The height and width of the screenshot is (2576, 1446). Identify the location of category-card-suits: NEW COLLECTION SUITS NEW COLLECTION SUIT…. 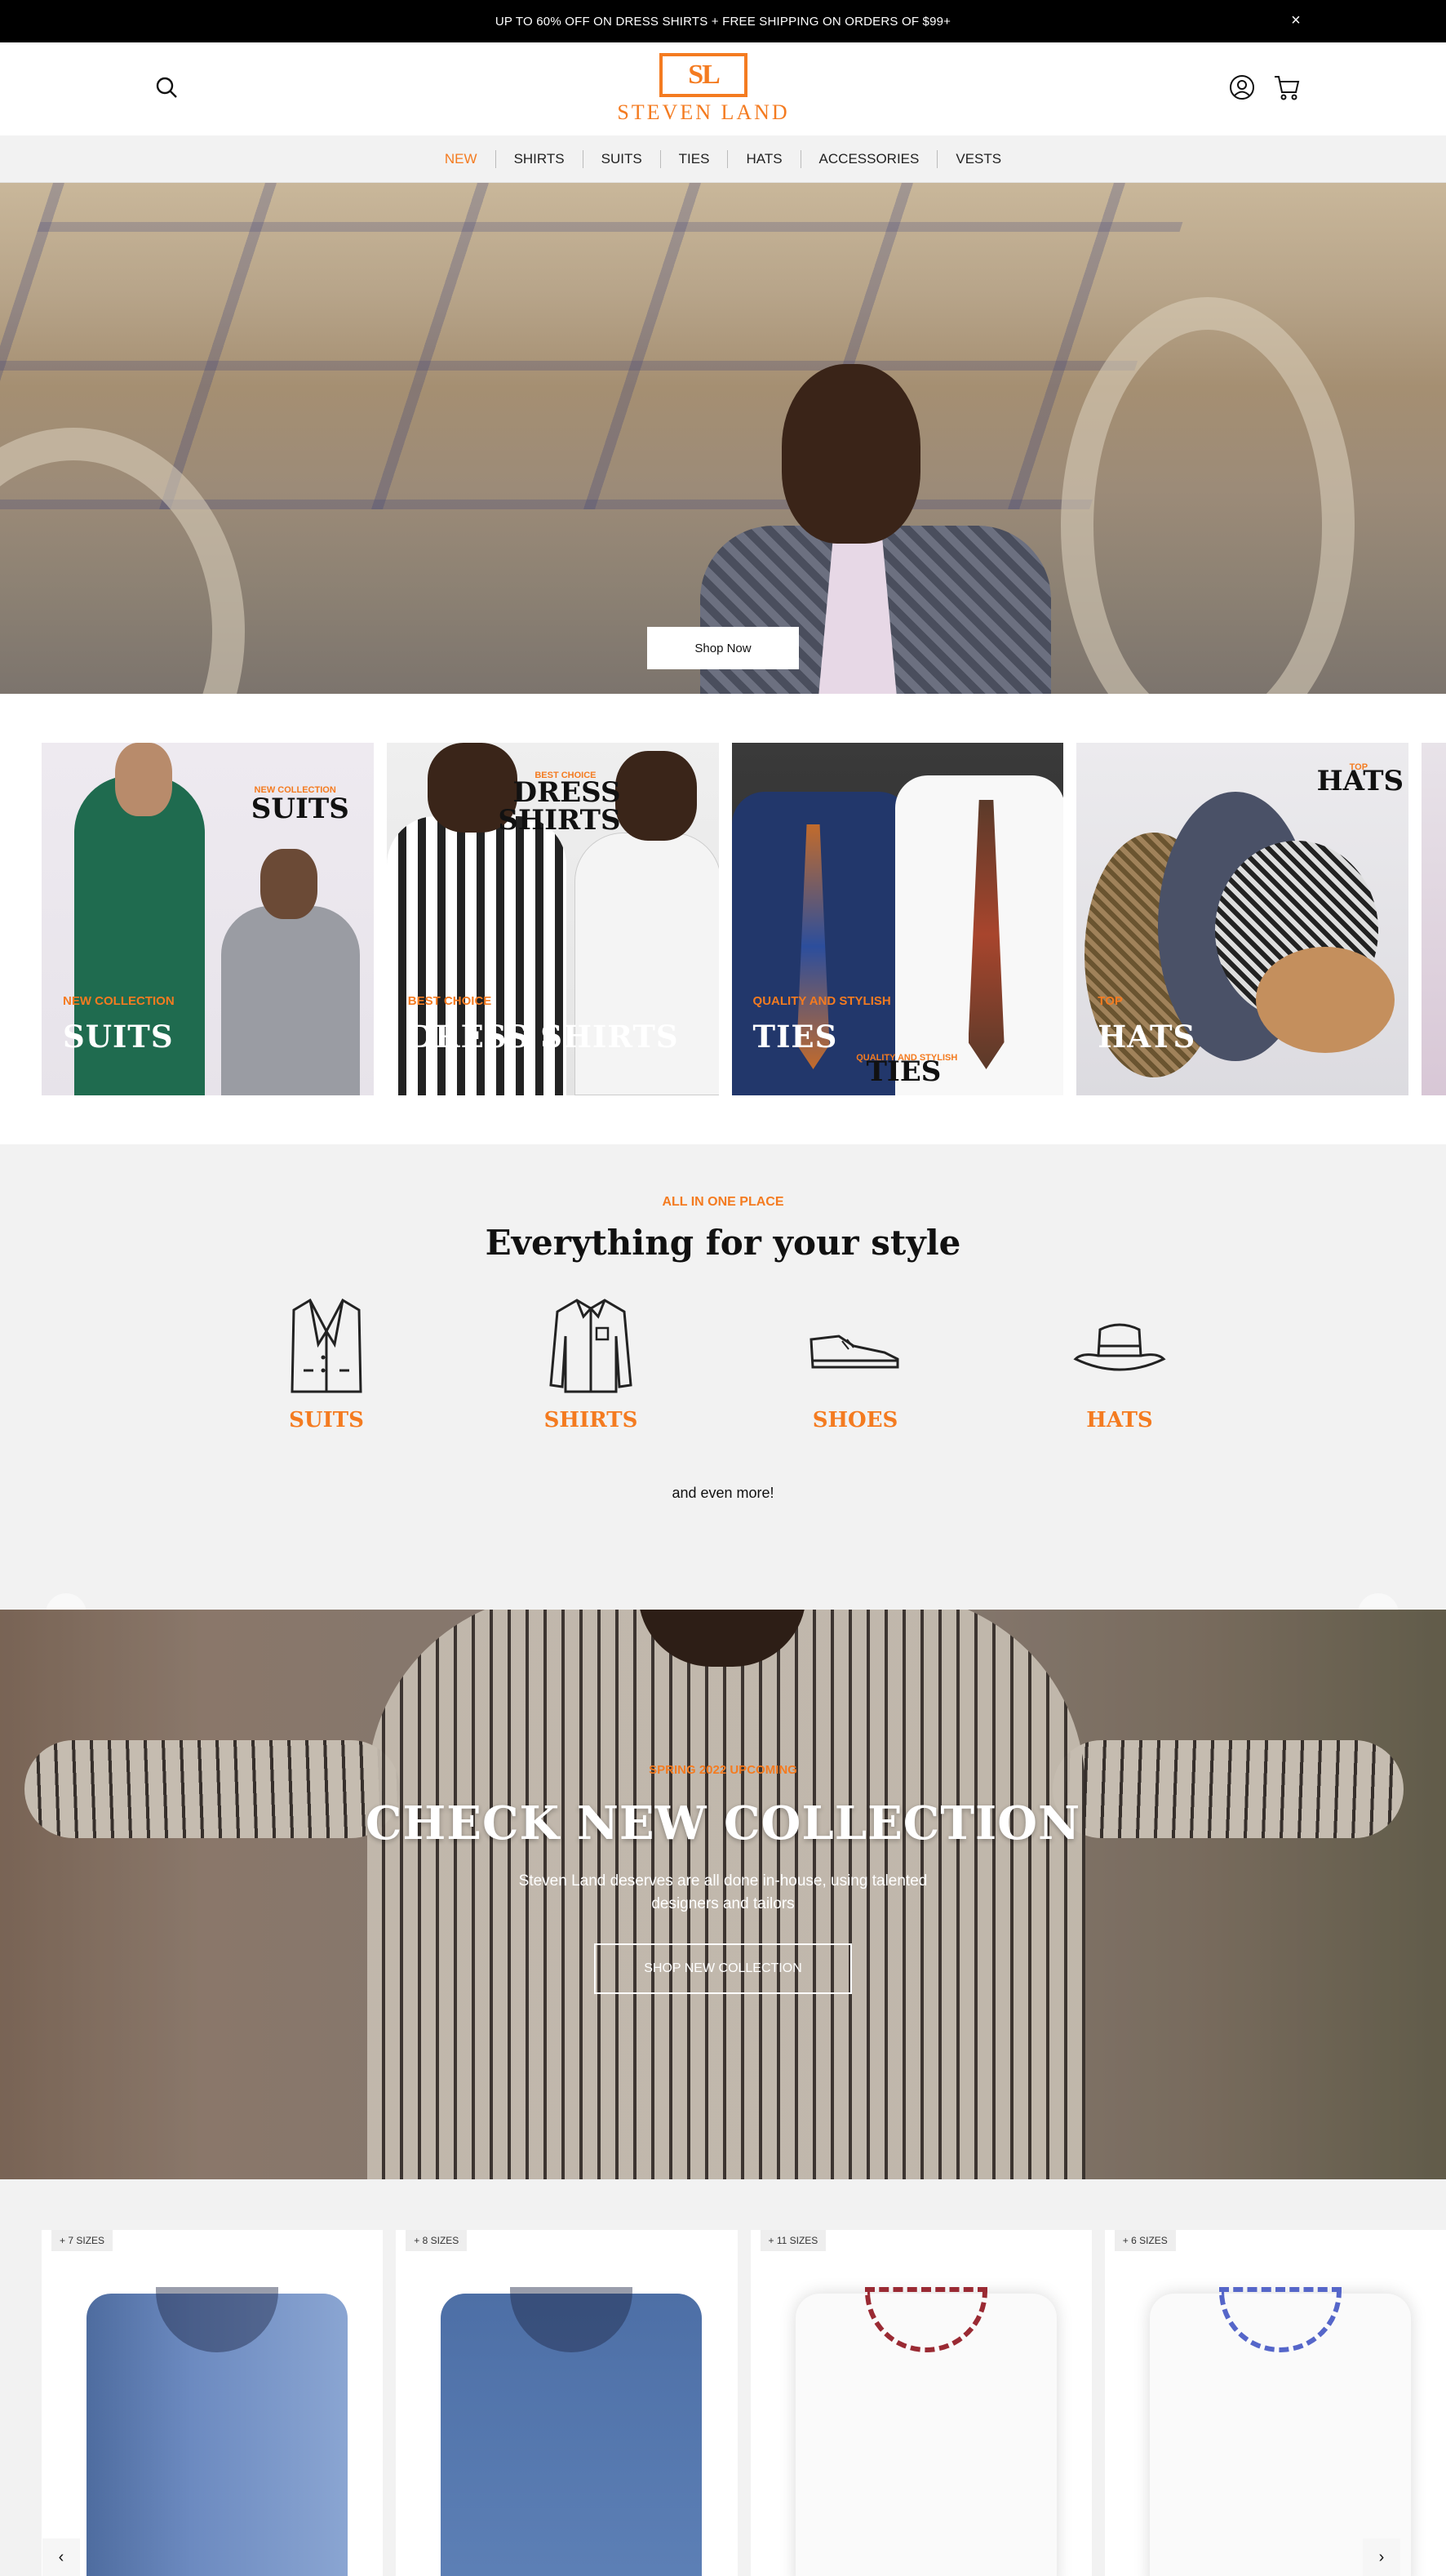
(208, 919).